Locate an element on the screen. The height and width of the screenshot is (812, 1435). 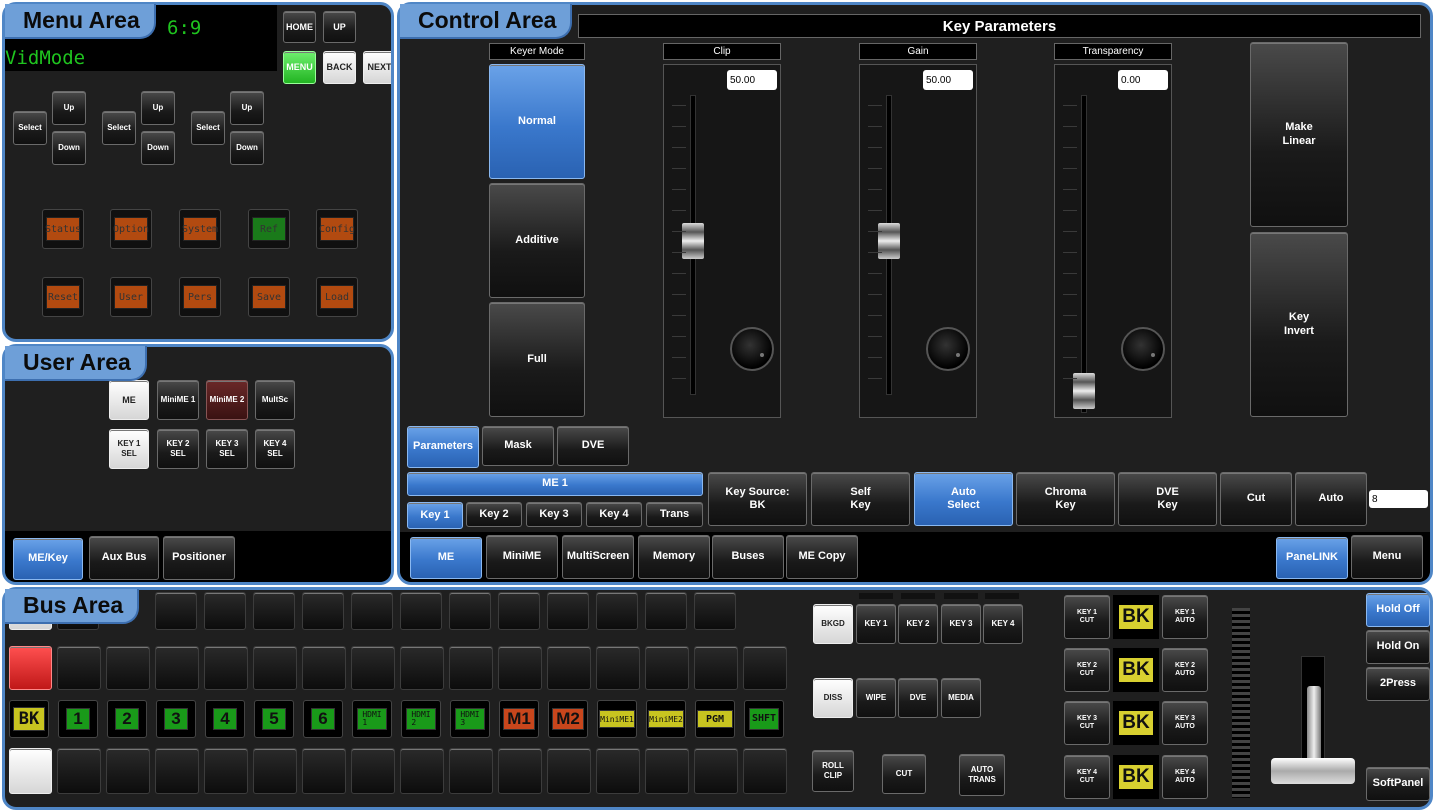
pers-button: Pers is located at coordinates (200, 297).